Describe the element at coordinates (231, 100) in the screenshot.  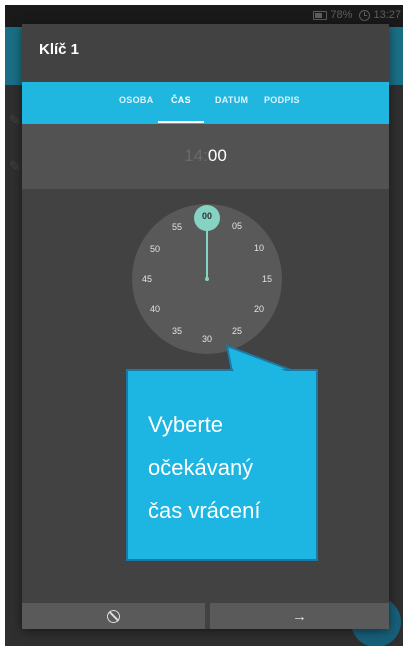
I see `tab-datum: DATUM` at that location.